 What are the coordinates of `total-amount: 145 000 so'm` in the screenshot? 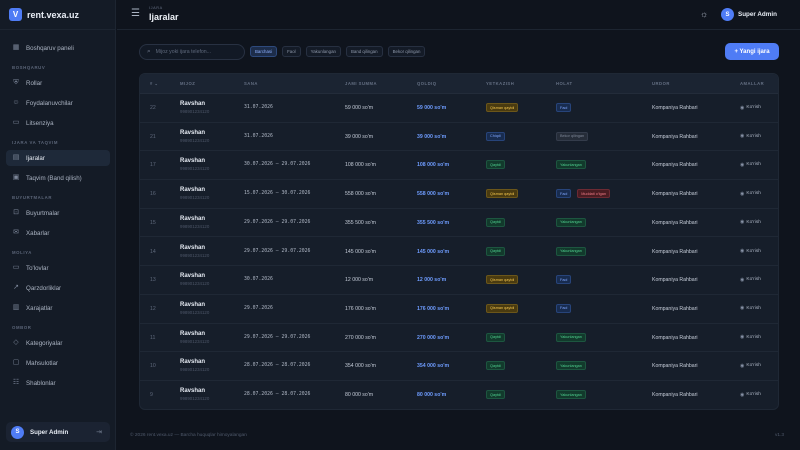 It's located at (360, 251).